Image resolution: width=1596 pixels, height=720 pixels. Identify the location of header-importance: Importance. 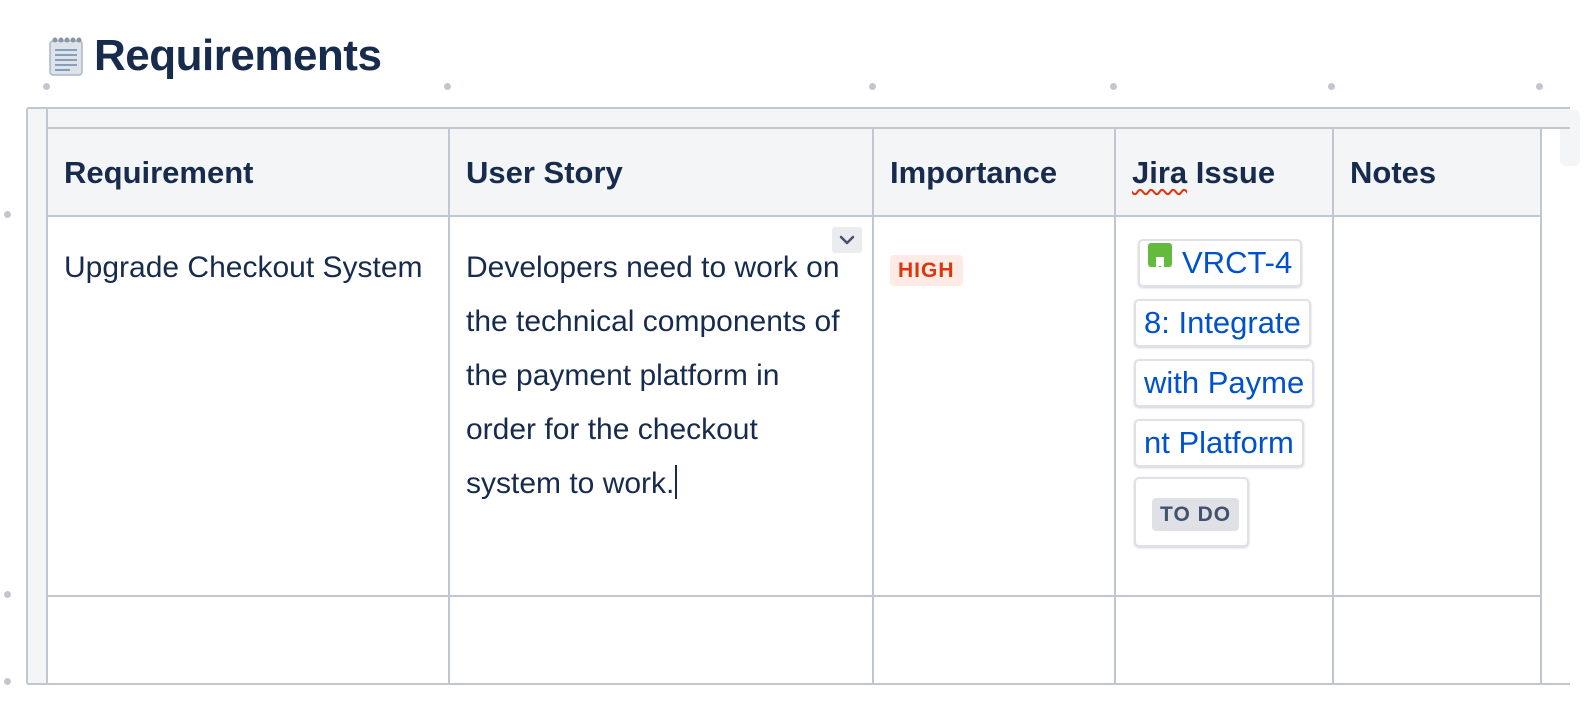
(995, 173).